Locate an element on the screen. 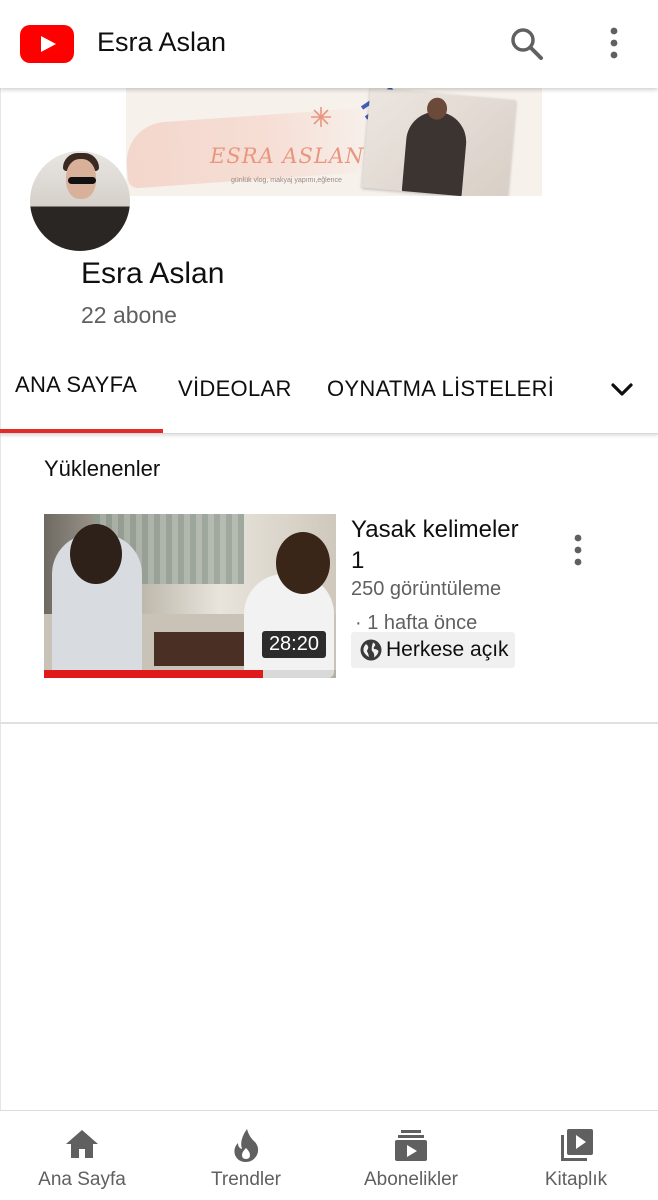 The height and width of the screenshot is (1200, 658). tab-playlists: OYNATMA LİSTELERİ is located at coordinates (440, 389).